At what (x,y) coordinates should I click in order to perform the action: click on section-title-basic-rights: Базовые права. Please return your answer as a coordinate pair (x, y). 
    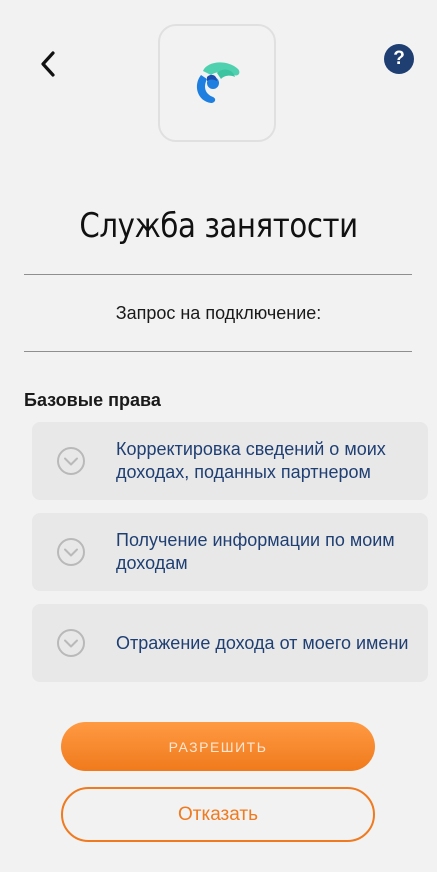
    Looking at the image, I should click on (92, 400).